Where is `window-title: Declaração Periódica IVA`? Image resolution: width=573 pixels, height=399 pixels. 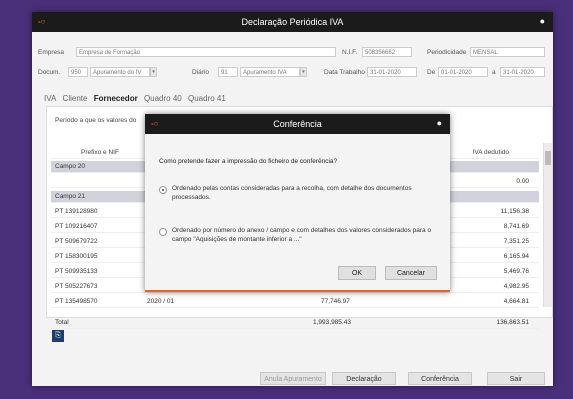 window-title: Declaração Periódica IVA is located at coordinates (292, 22).